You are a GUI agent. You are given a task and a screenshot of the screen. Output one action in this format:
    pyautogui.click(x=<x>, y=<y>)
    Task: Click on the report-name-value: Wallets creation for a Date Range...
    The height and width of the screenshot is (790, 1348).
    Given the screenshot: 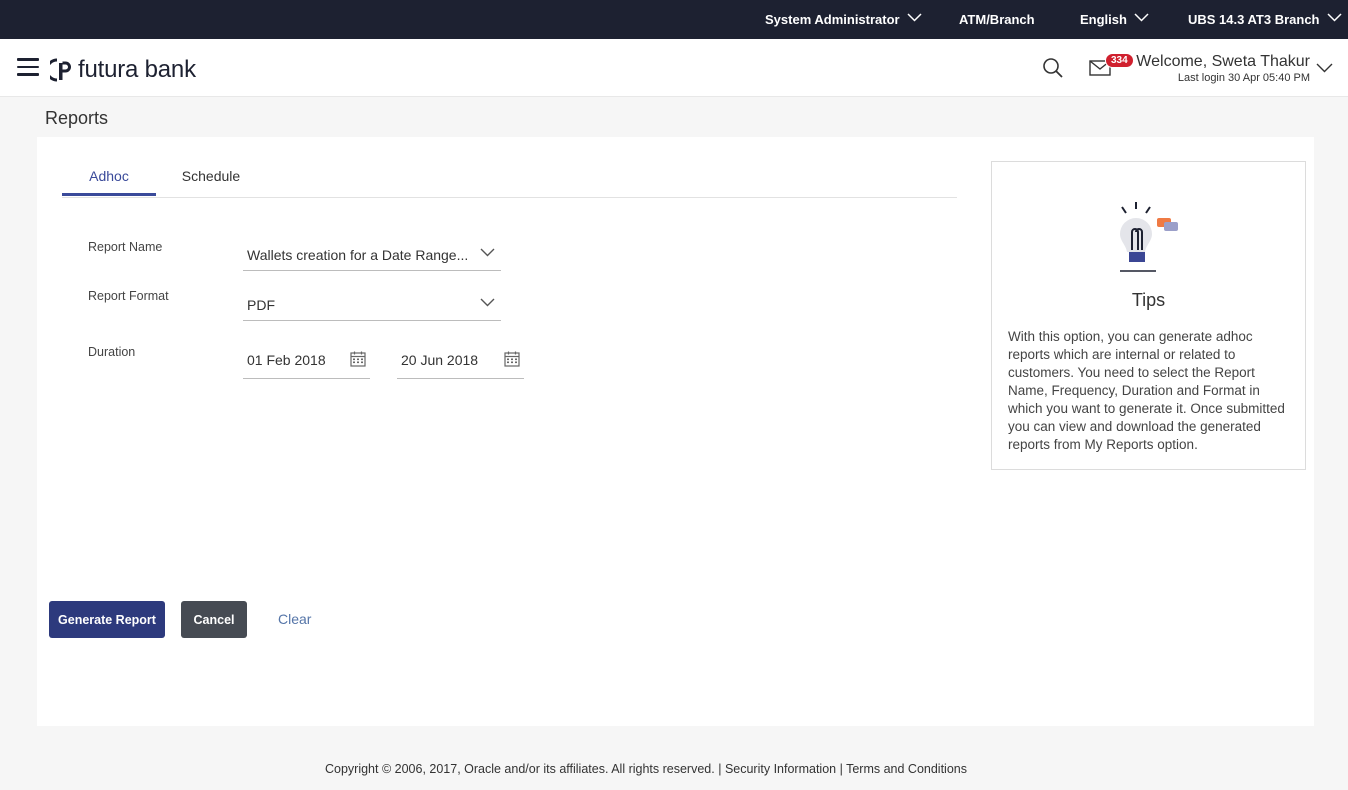 What is the action you would take?
    pyautogui.click(x=358, y=255)
    